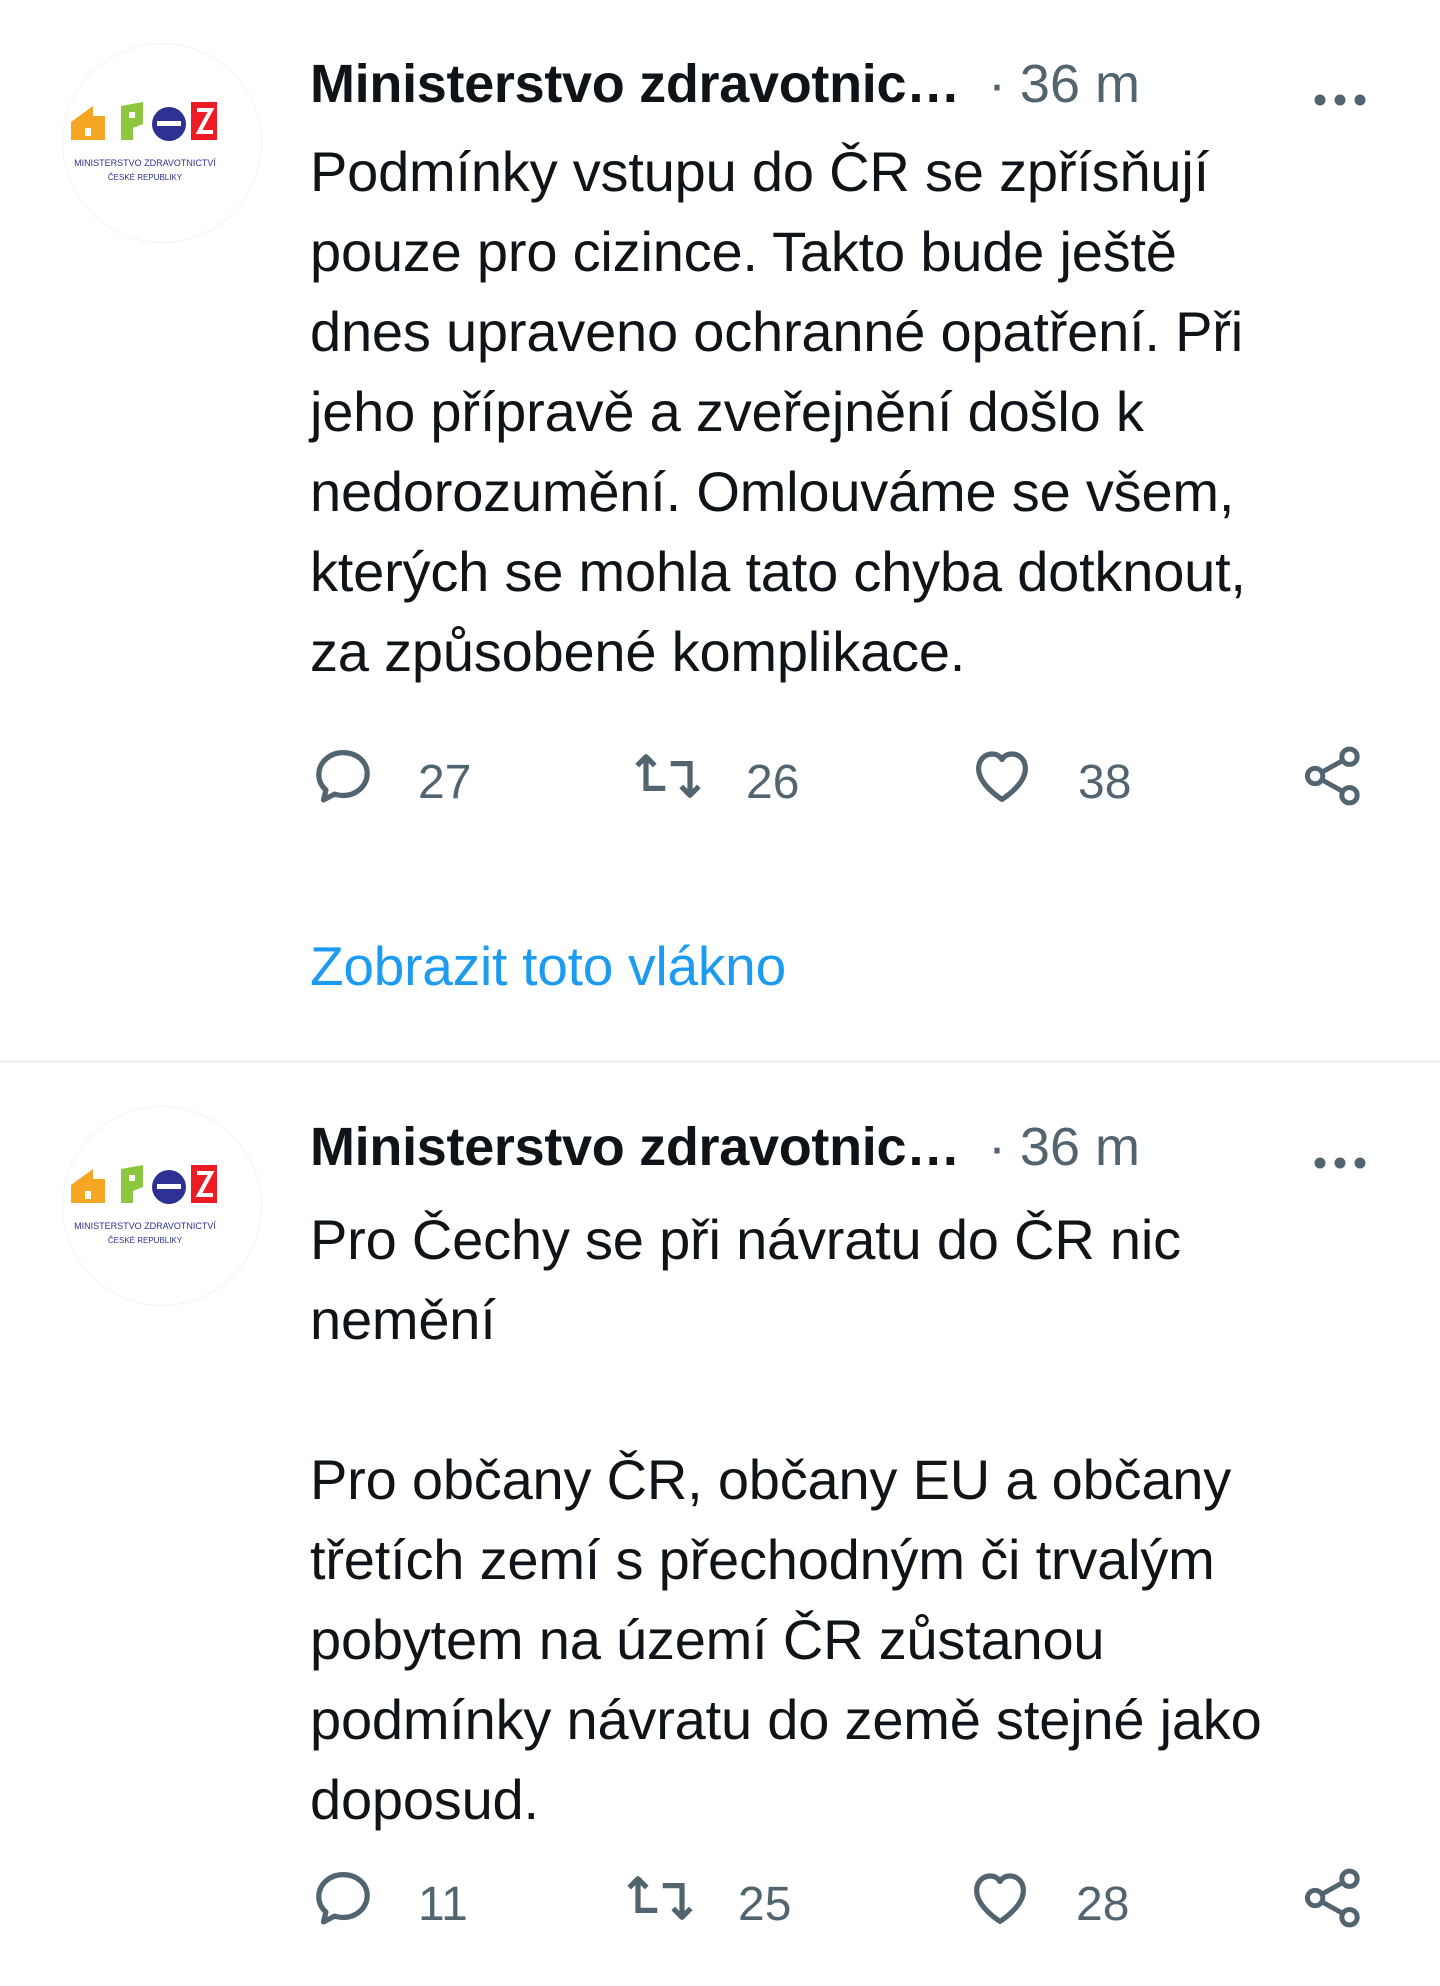  I want to click on like-button: 38, so click(1049, 782).